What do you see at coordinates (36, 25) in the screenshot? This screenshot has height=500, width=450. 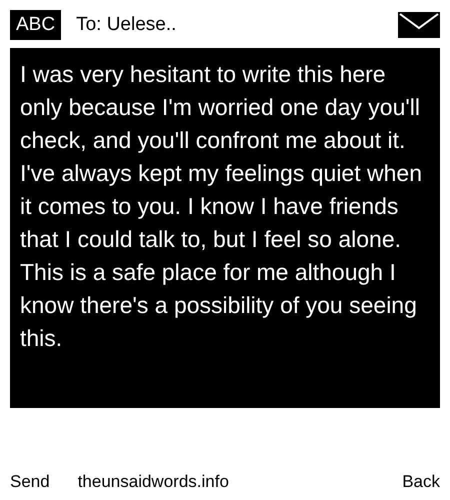 I see `abc-badge: ABC` at bounding box center [36, 25].